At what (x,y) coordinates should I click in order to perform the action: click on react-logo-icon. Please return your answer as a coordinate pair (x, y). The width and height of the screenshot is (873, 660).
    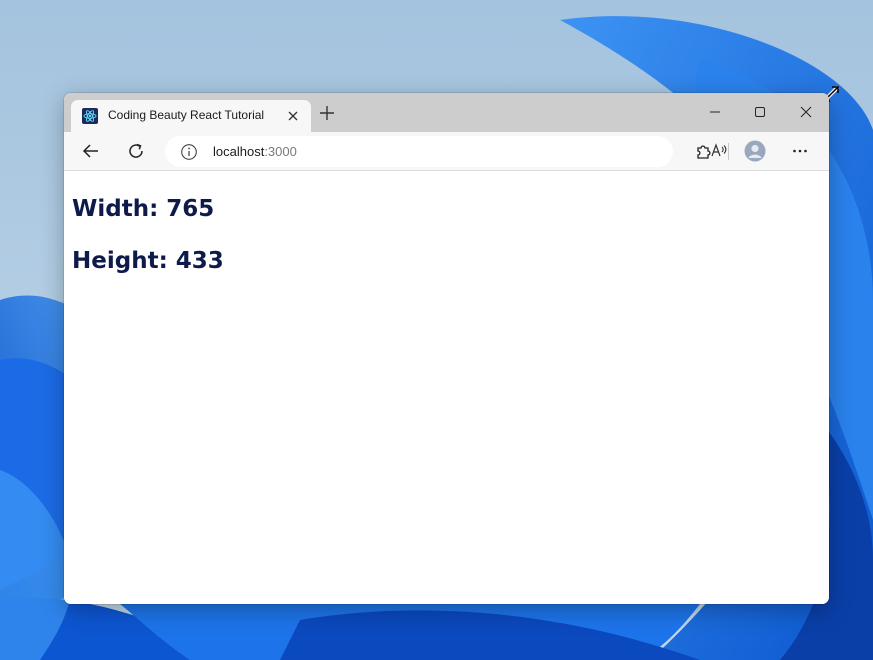
    Looking at the image, I should click on (90, 116).